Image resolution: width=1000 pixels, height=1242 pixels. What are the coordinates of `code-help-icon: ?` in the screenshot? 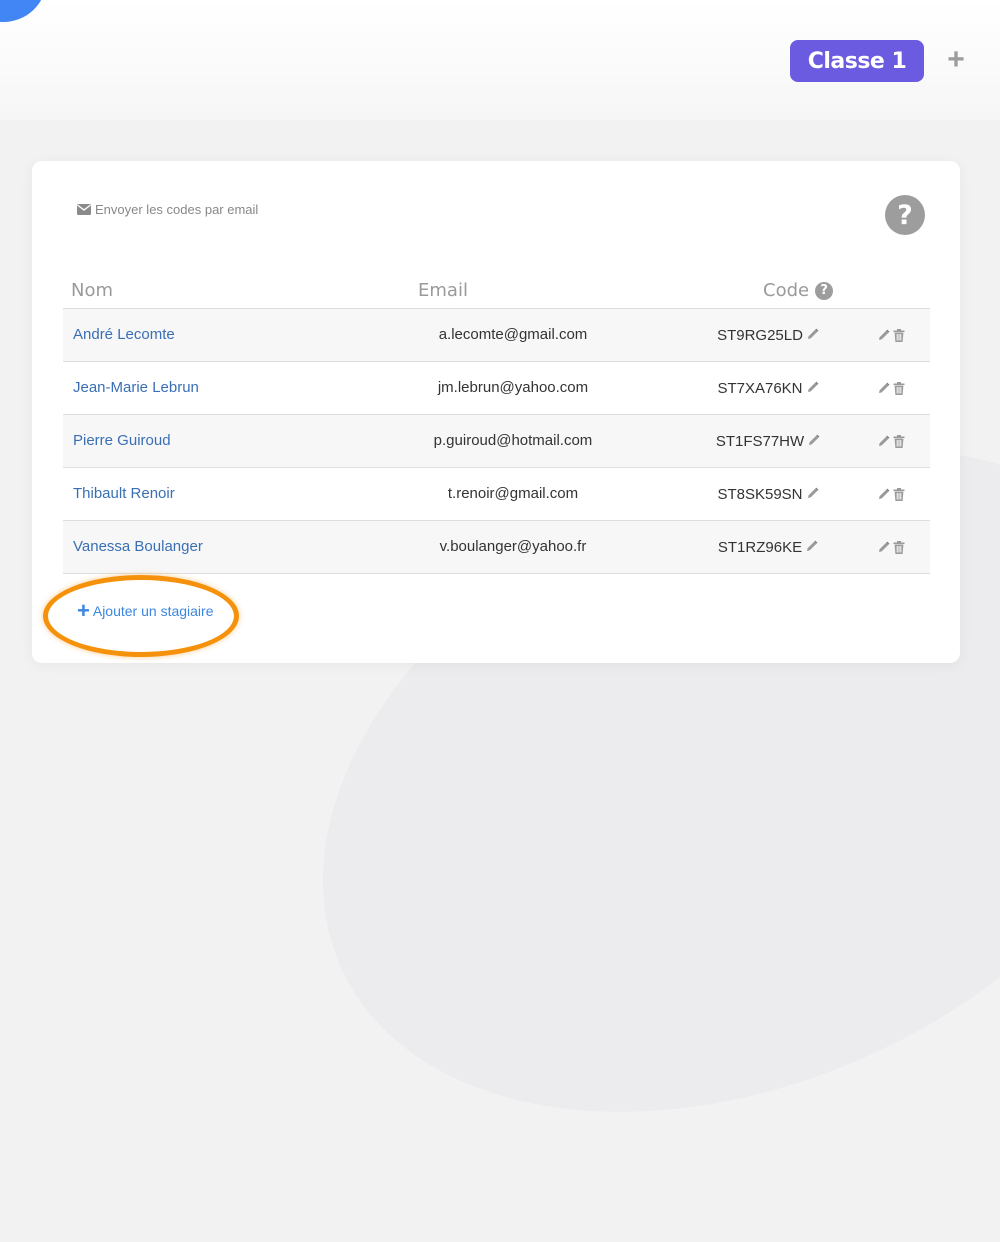 It's located at (824, 291).